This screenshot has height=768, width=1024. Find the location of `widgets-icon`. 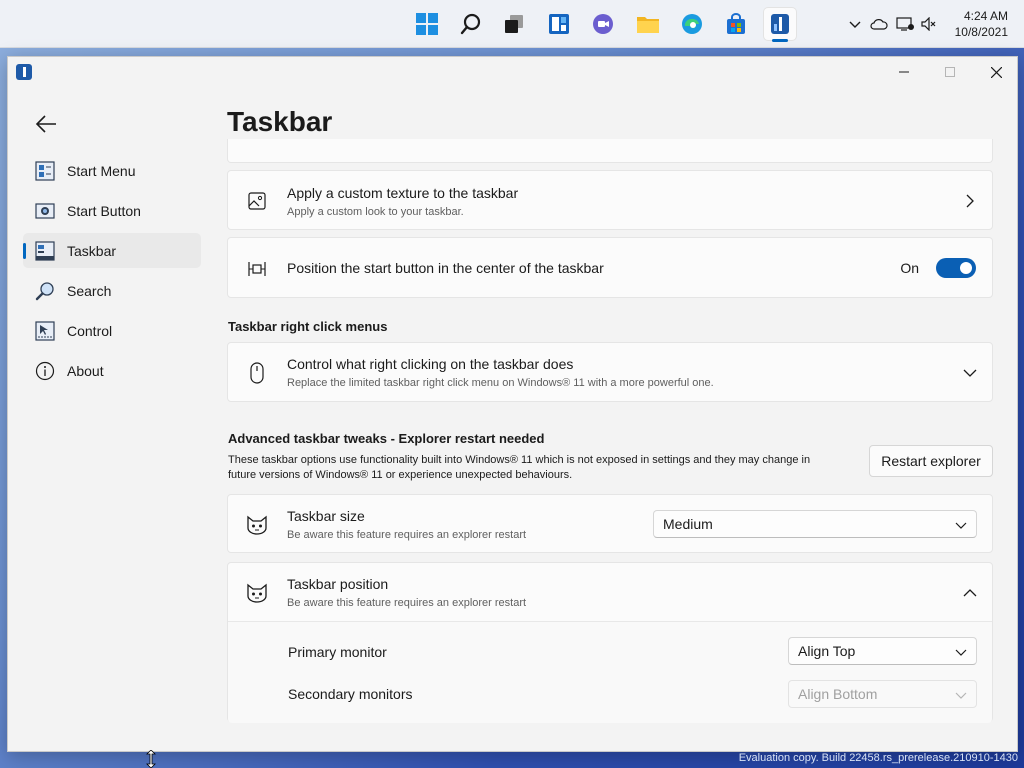

widgets-icon is located at coordinates (559, 24).